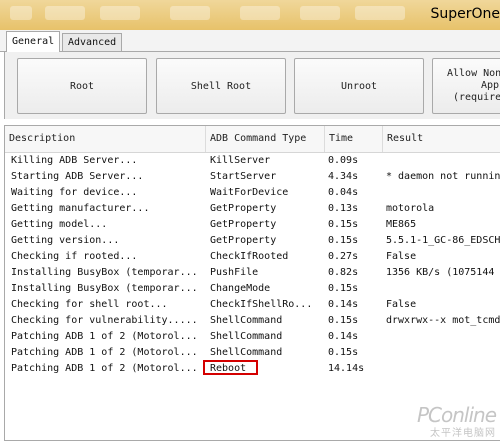 The width and height of the screenshot is (500, 441). Describe the element at coordinates (359, 86) in the screenshot. I see `unroot-button: Unroot` at that location.